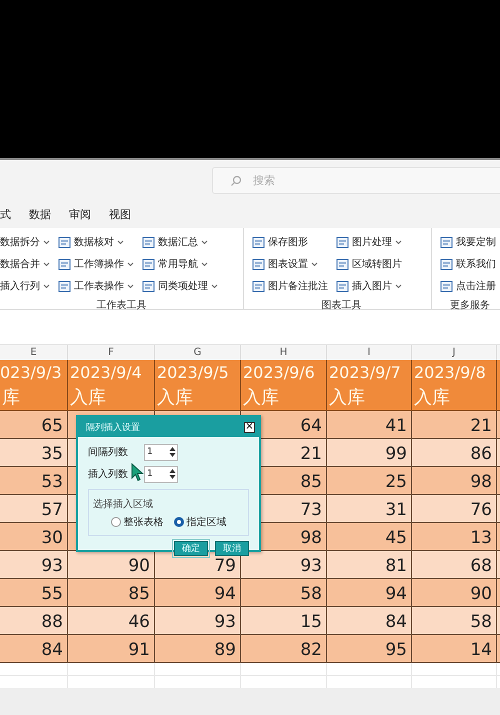 The image size is (500, 715). I want to click on table-cell: 57, so click(34, 508).